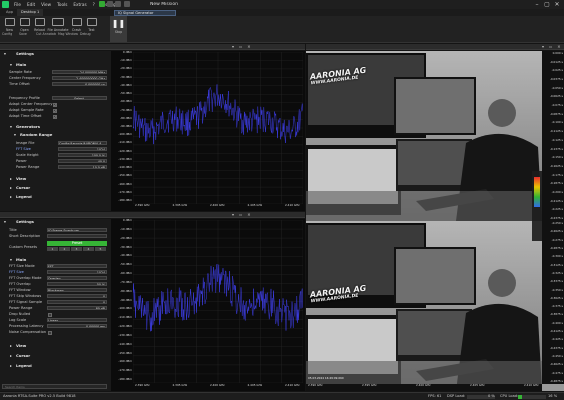 The image size is (564, 400). What do you see at coordinates (79, 72) in the screenshot?
I see `sample-rate-field: 24.000000 MHz` at bounding box center [79, 72].